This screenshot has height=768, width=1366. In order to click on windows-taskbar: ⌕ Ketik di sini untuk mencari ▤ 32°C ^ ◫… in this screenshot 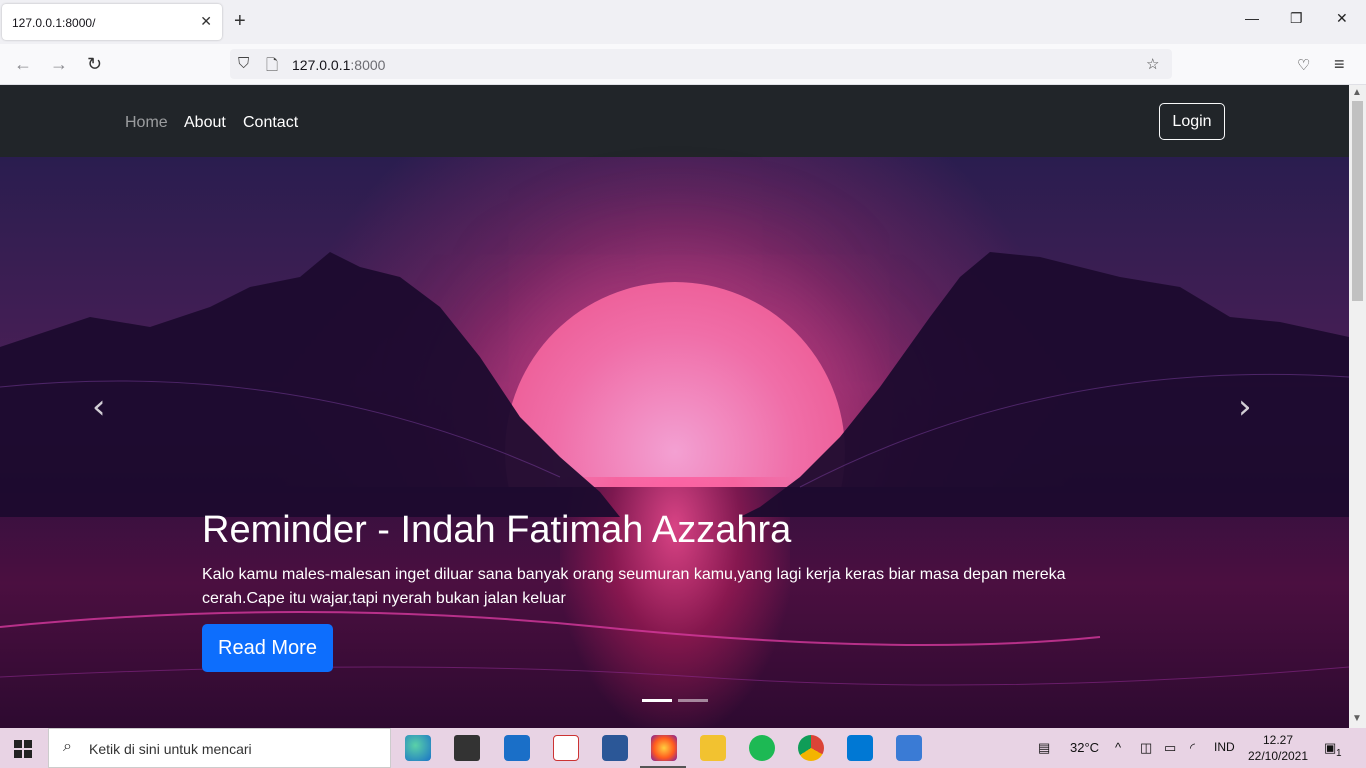, I will do `click(683, 748)`.